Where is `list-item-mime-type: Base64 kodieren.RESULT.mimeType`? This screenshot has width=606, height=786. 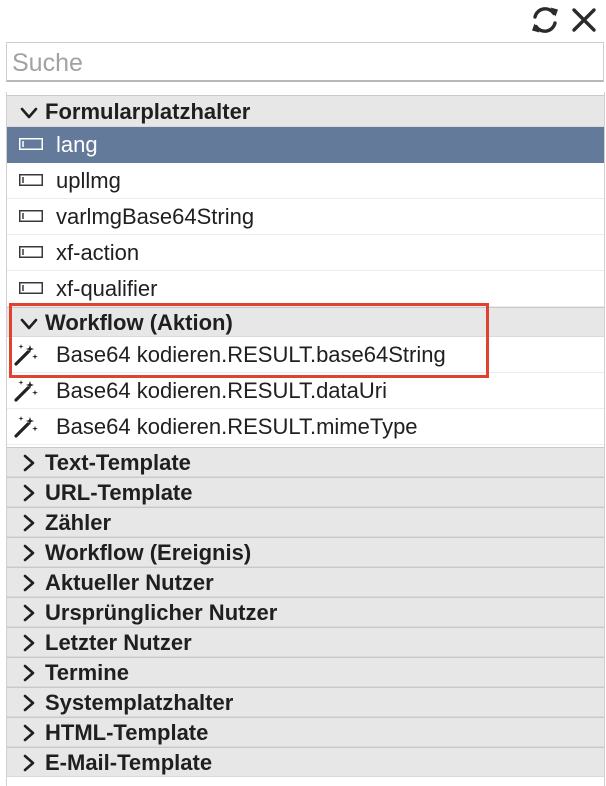 list-item-mime-type: Base64 kodieren.RESULT.mimeType is located at coordinates (305, 427).